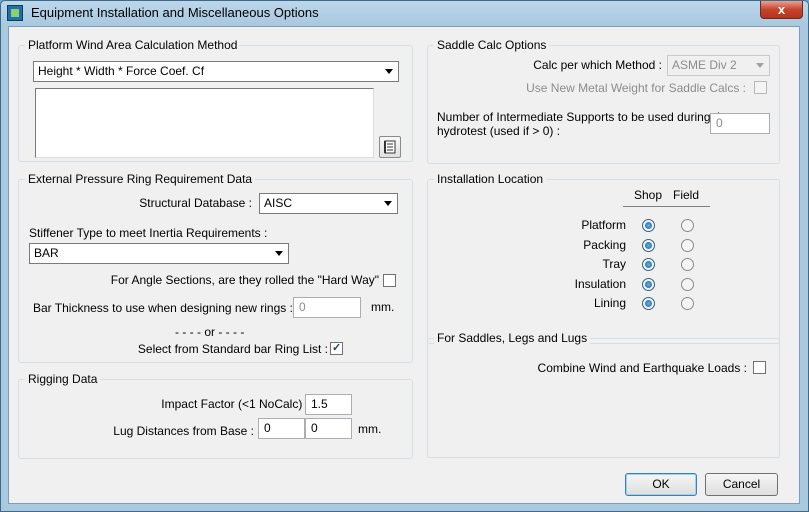  I want to click on wind-method-value: Height * Width * Force Coef. Cf, so click(121, 71).